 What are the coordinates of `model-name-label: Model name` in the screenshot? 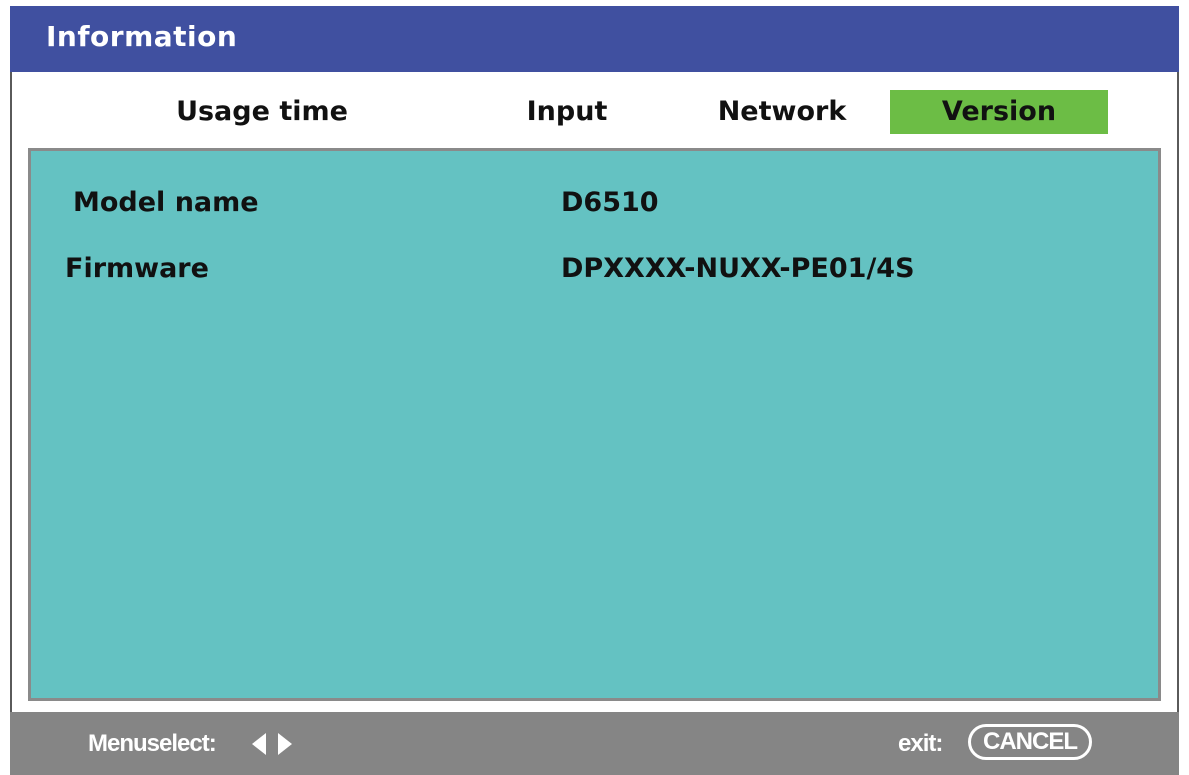 It's located at (166, 202).